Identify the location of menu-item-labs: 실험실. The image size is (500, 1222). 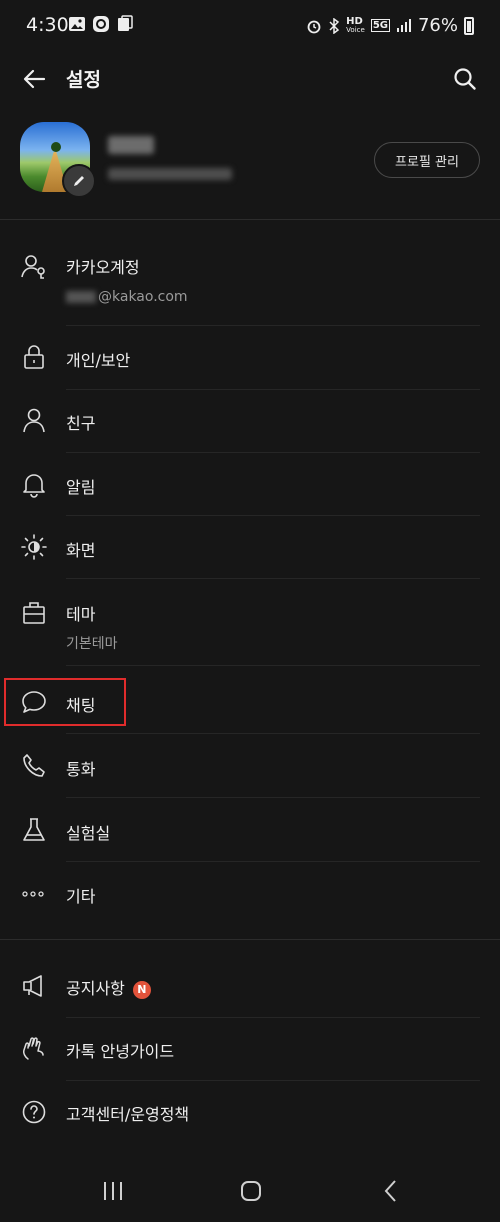
(250, 829).